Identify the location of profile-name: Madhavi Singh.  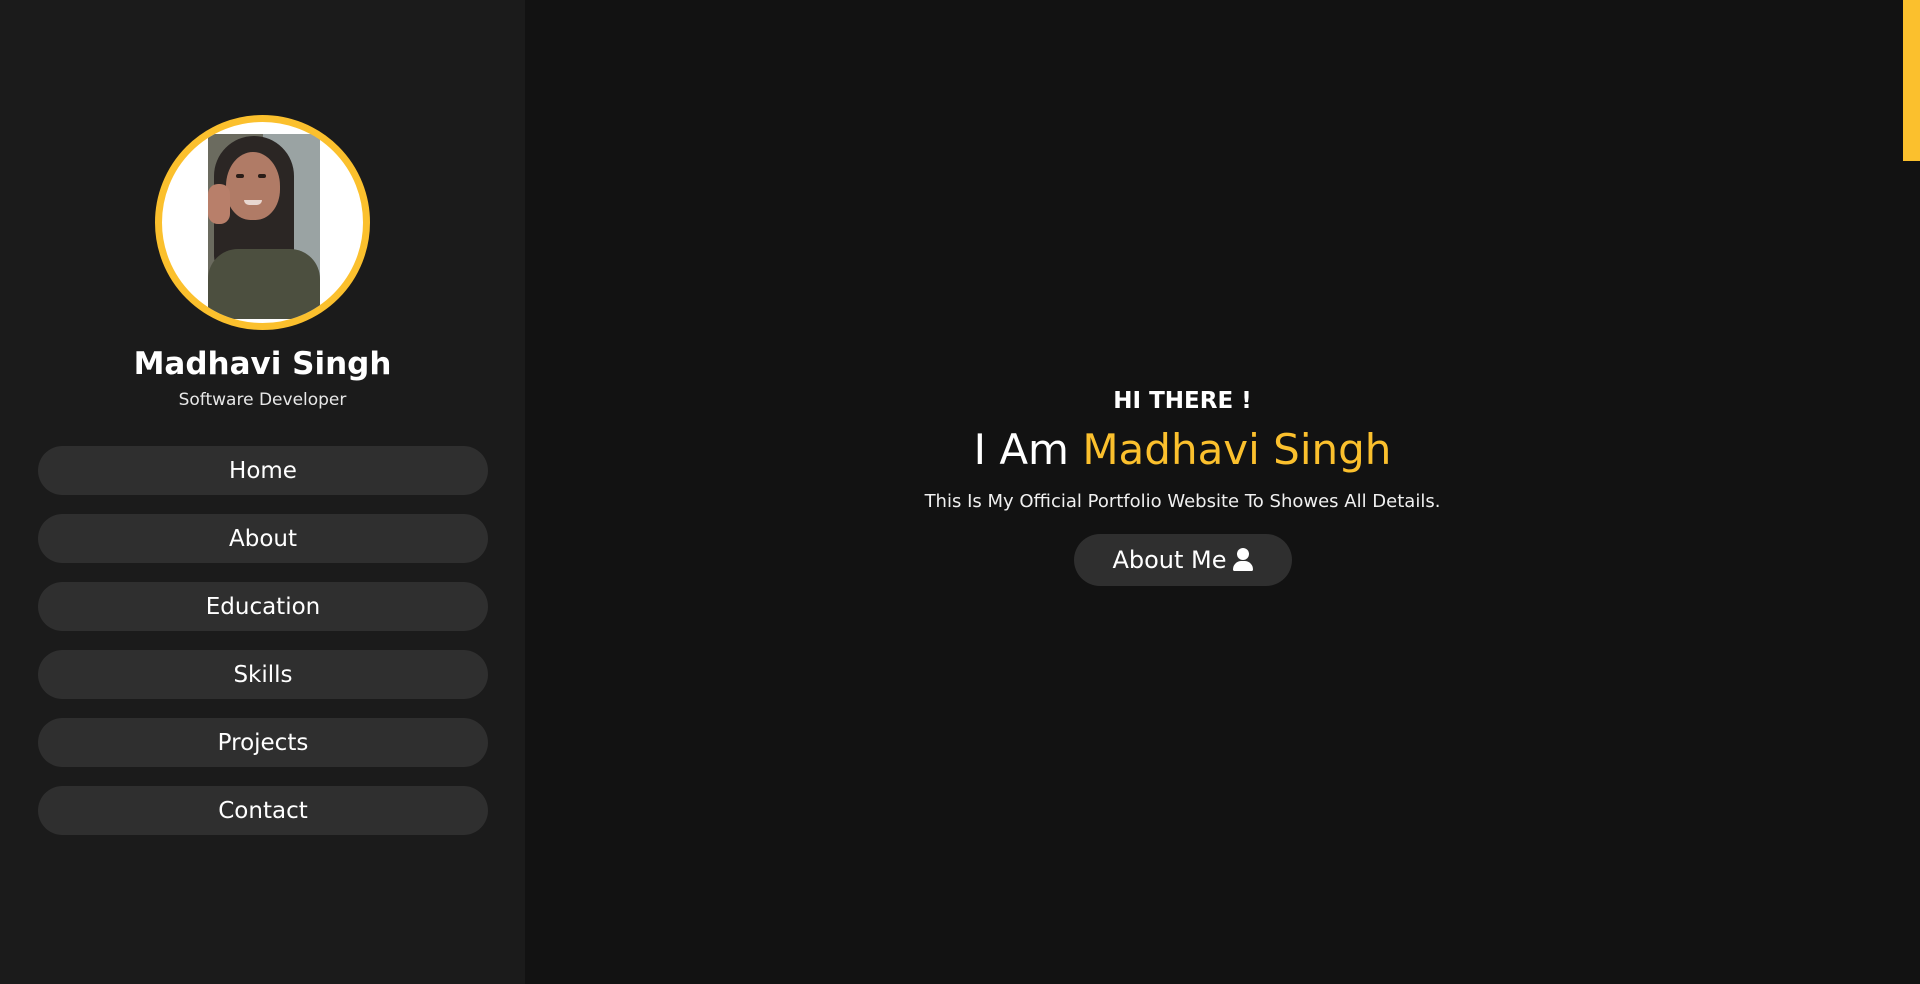
(262, 364).